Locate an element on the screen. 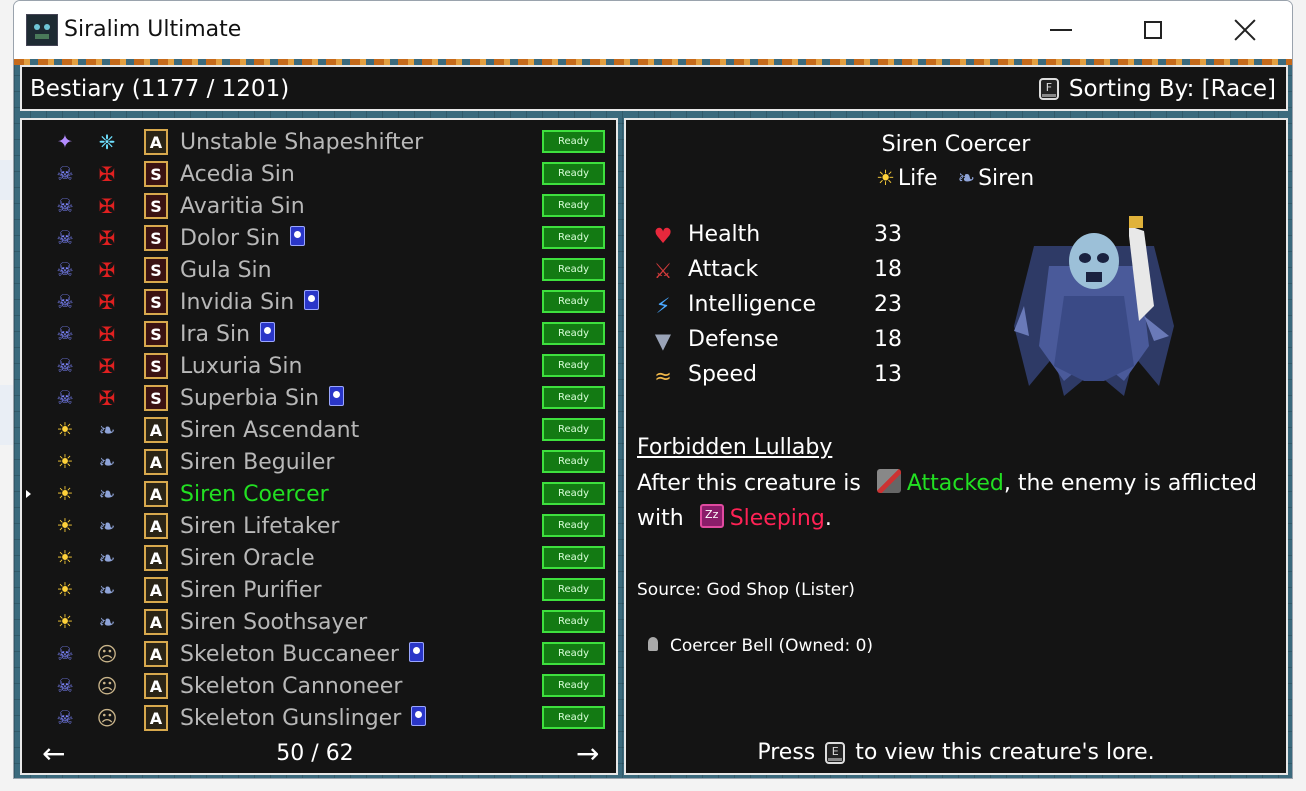 The image size is (1306, 791). creature-row: ☠ ✠ S Ira Sin Ready is located at coordinates (319, 334).